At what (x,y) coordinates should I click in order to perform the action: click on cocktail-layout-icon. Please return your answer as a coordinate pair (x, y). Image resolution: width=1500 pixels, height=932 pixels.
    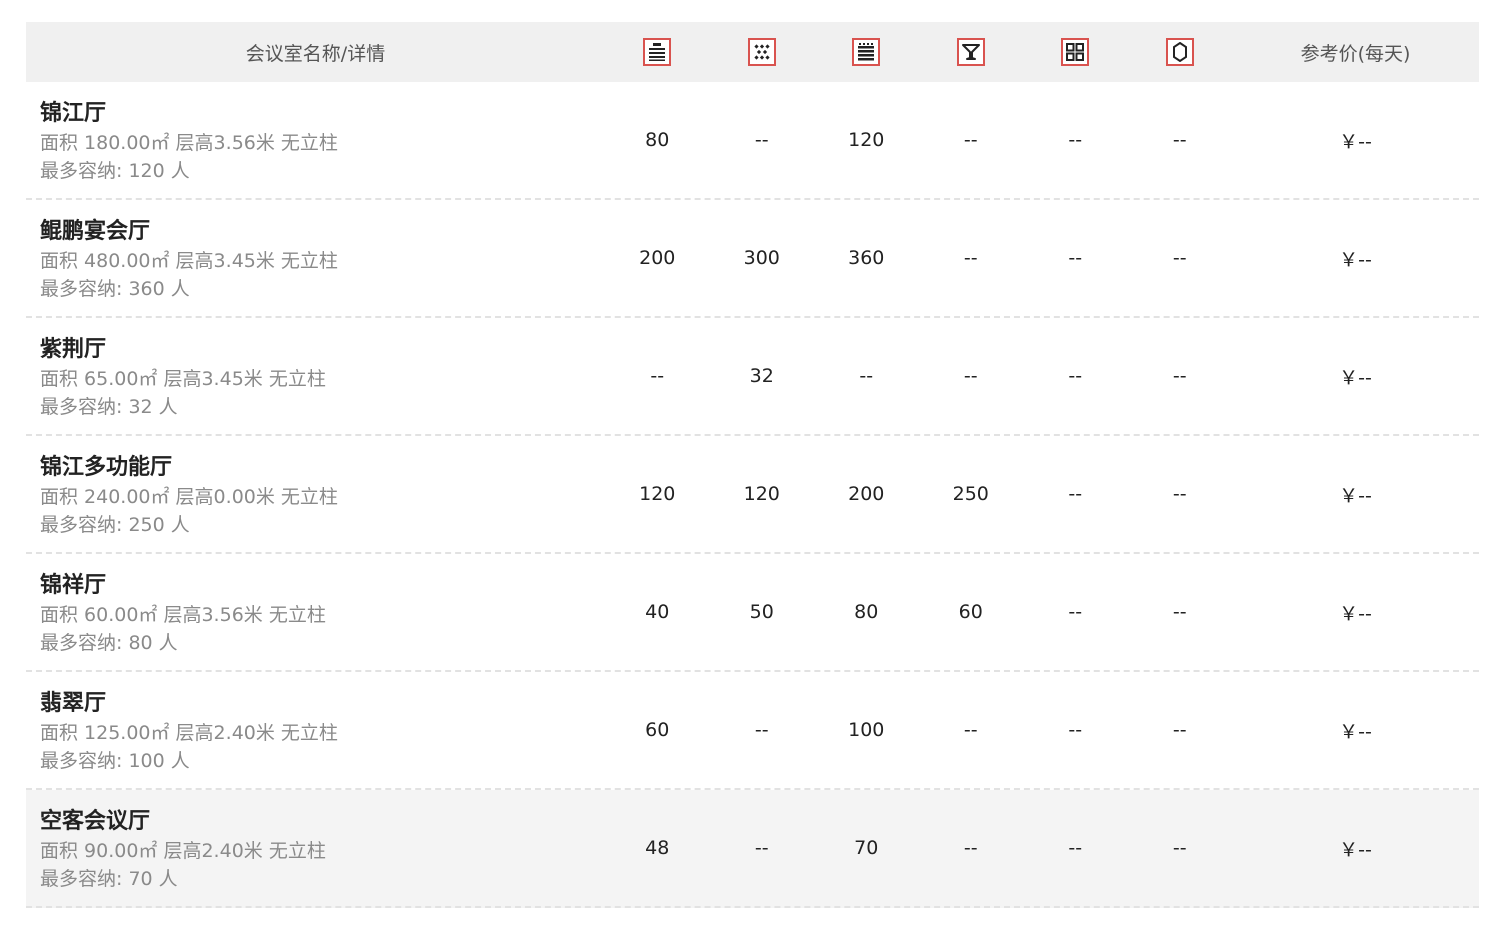
    Looking at the image, I should click on (970, 52).